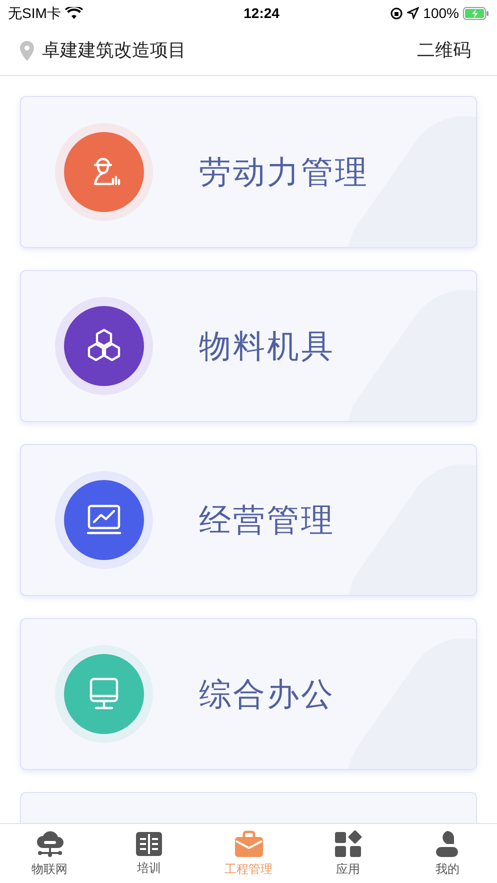  I want to click on tab-bar-item: 物联网, so click(50, 853).